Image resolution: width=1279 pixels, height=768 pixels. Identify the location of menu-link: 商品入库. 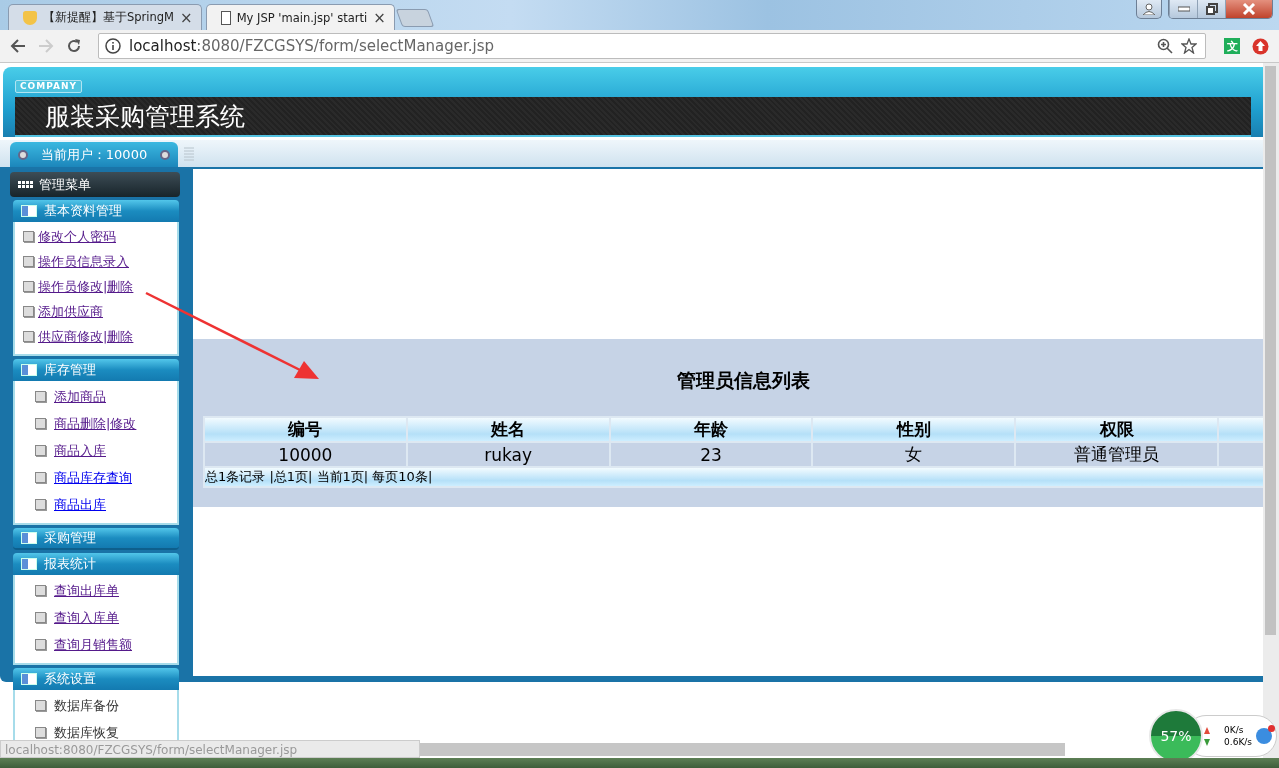
(80, 450).